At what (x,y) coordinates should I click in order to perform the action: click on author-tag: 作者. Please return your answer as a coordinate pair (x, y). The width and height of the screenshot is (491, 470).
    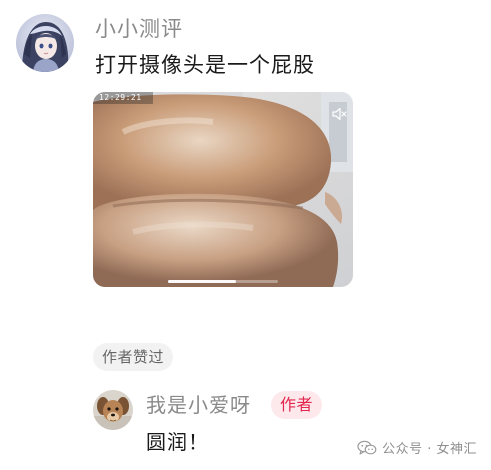
    Looking at the image, I should click on (297, 405).